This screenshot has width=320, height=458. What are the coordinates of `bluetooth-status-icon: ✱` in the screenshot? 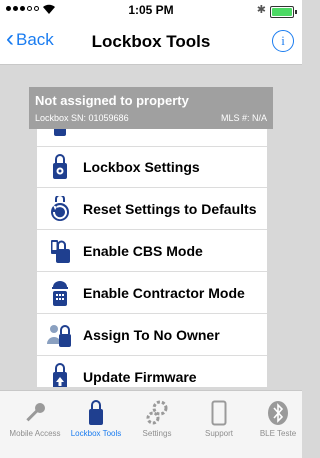 It's located at (261, 10).